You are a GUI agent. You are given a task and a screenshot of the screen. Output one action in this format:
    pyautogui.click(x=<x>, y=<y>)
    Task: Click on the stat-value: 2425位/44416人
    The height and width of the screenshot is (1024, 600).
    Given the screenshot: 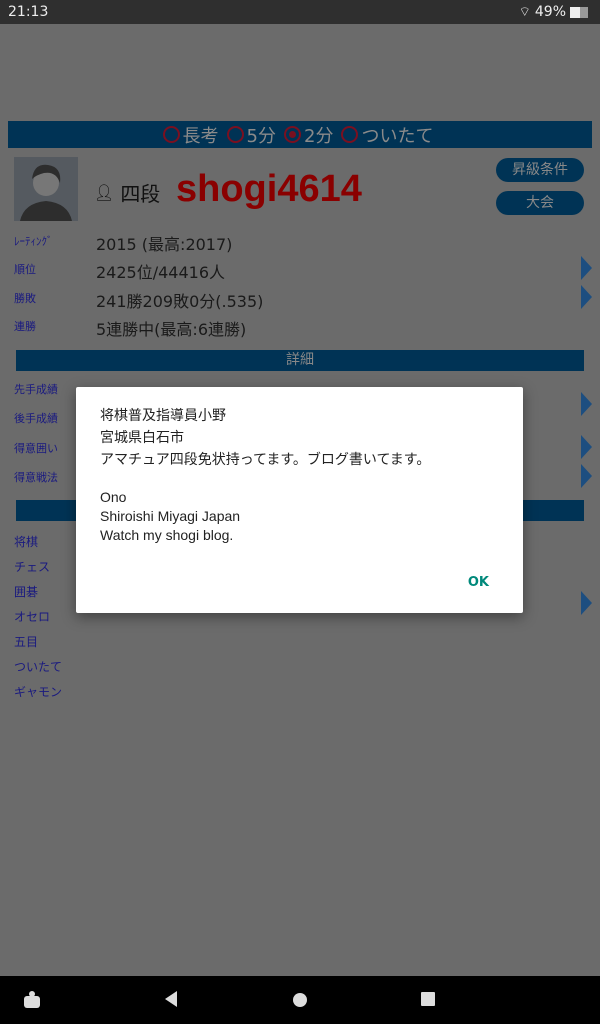 What is the action you would take?
    pyautogui.click(x=161, y=272)
    